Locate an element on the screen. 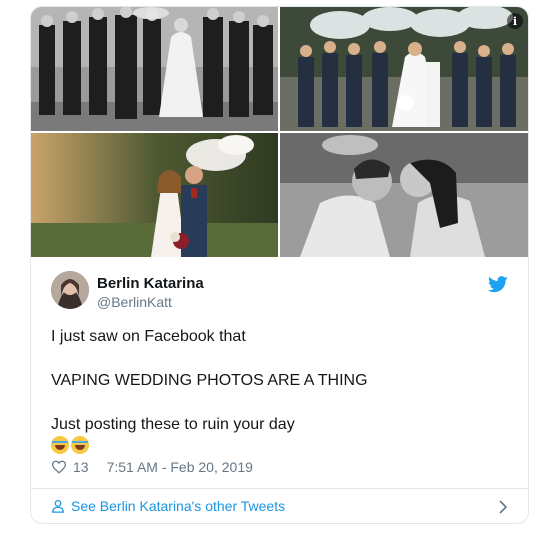  photo-couple-vapor is located at coordinates (154, 195).